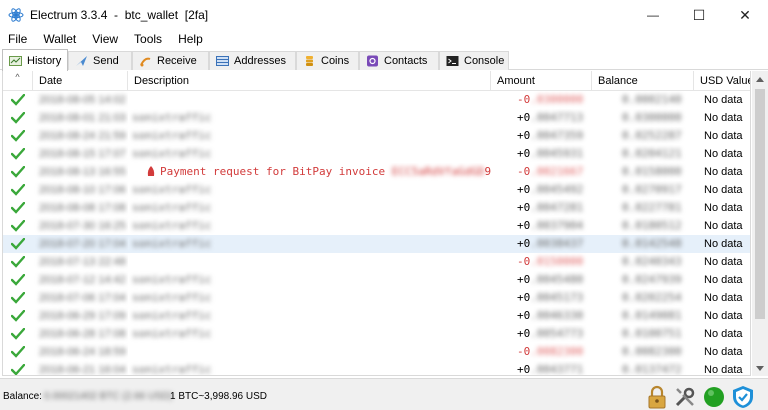 This screenshot has height=410, width=768. What do you see at coordinates (80, 190) in the screenshot?
I see `date-cell: 2018-08-10 17:06` at bounding box center [80, 190].